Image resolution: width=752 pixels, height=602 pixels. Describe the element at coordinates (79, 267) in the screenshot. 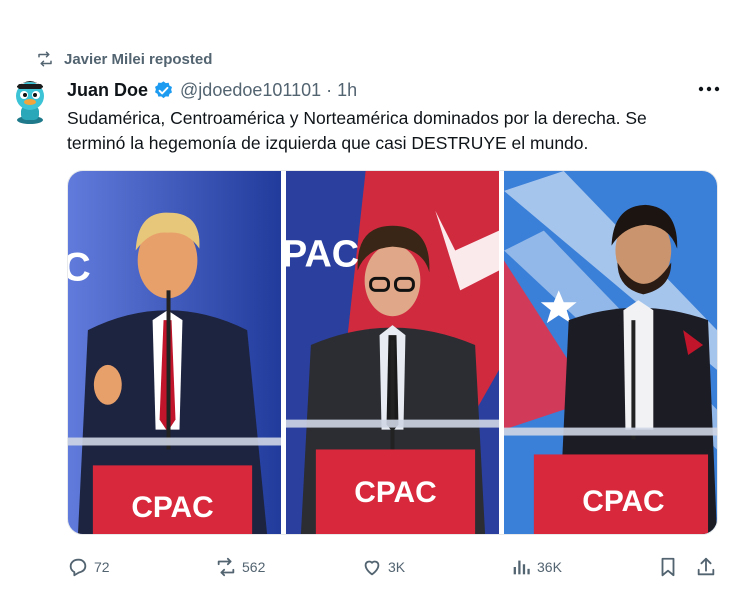

I see `backdrop-text: C` at that location.